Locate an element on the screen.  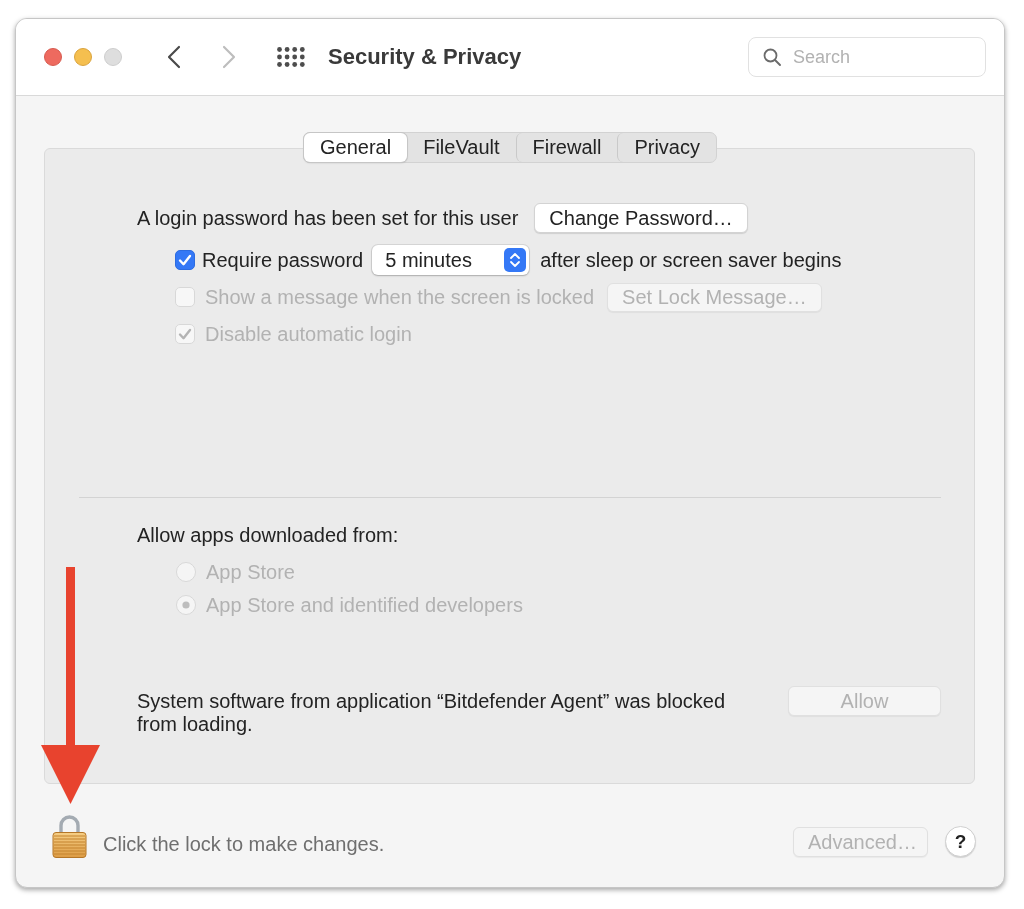
checkbox-label: Require password is located at coordinates (283, 260).